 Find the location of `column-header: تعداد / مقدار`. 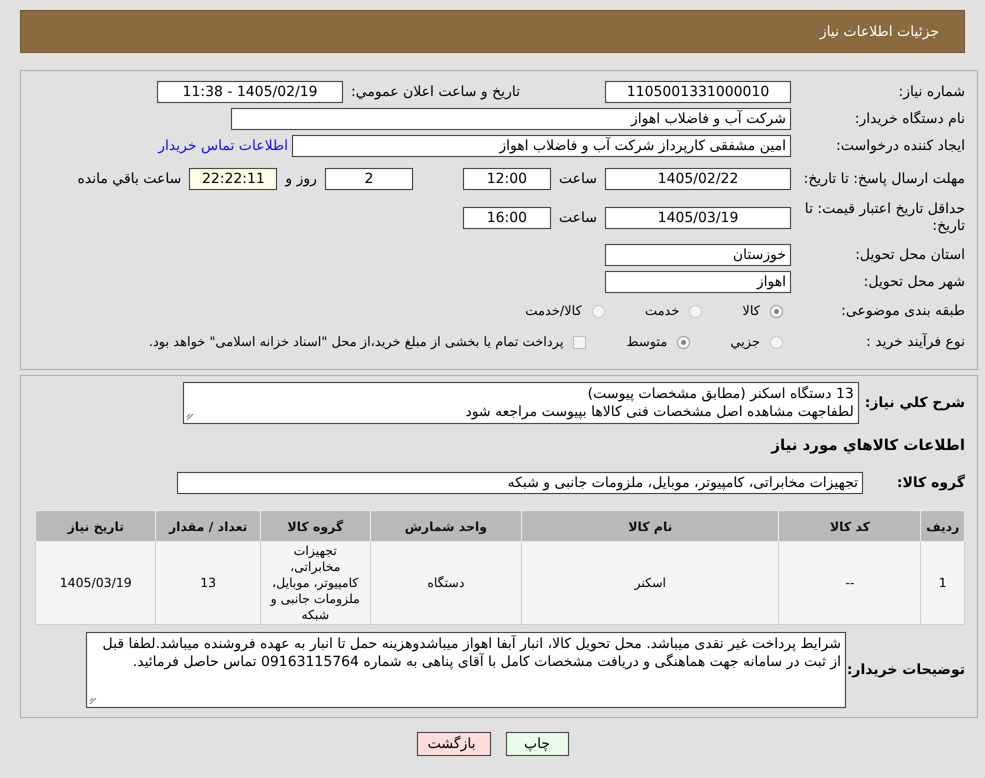

column-header: تعداد / مقدار is located at coordinates (208, 526).